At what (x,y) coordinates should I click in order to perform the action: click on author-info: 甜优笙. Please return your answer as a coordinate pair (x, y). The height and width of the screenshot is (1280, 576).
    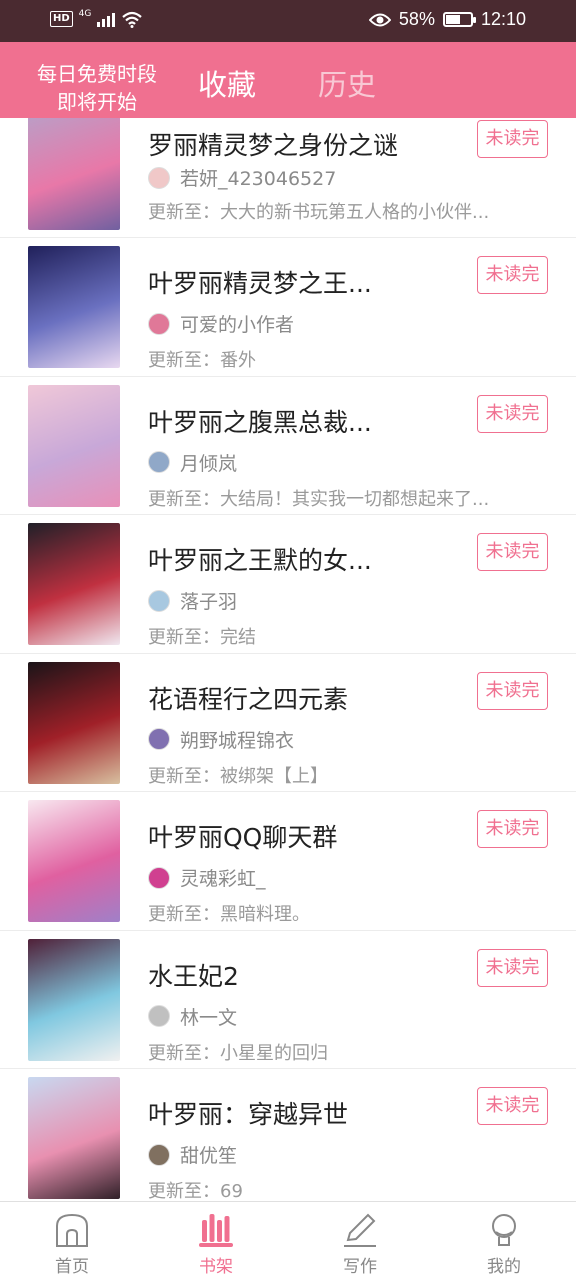
    Looking at the image, I should click on (192, 1154).